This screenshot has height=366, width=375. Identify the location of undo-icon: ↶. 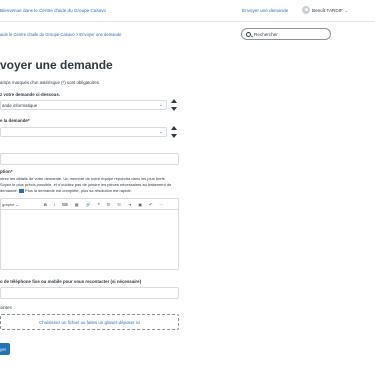
(150, 204).